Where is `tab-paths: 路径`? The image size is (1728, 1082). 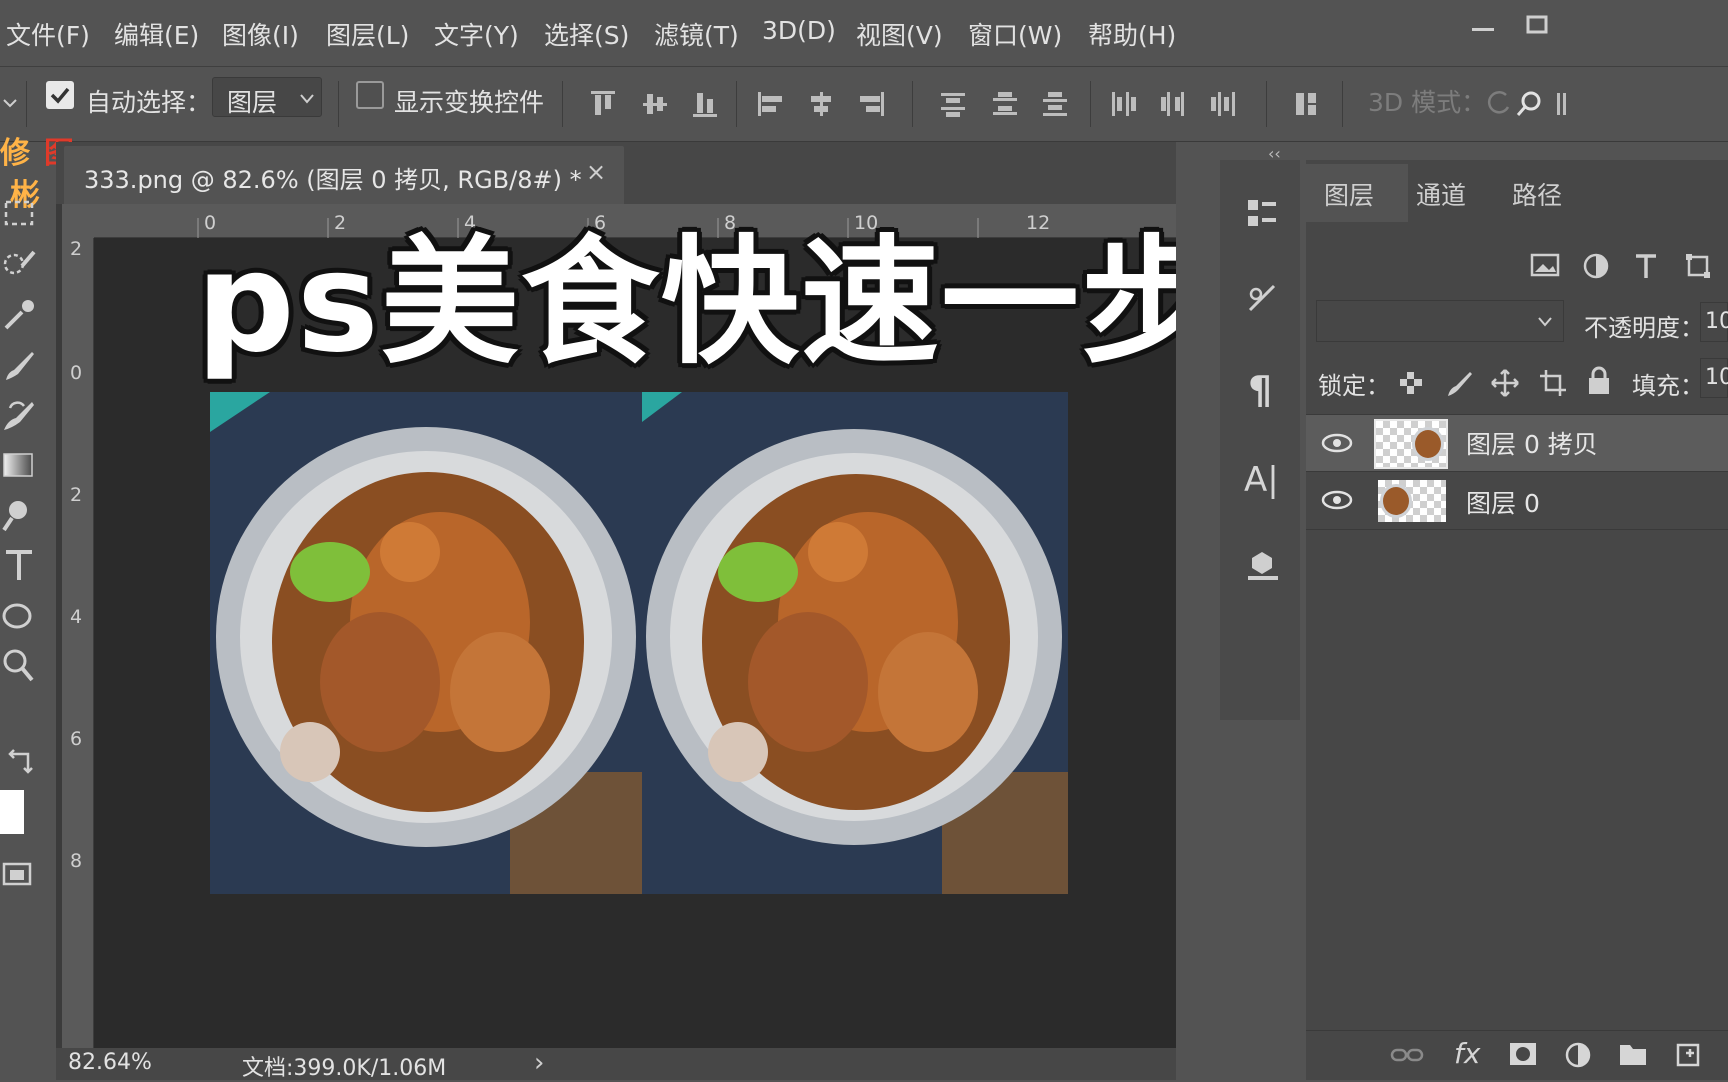
tab-paths: 路径 is located at coordinates (1537, 194).